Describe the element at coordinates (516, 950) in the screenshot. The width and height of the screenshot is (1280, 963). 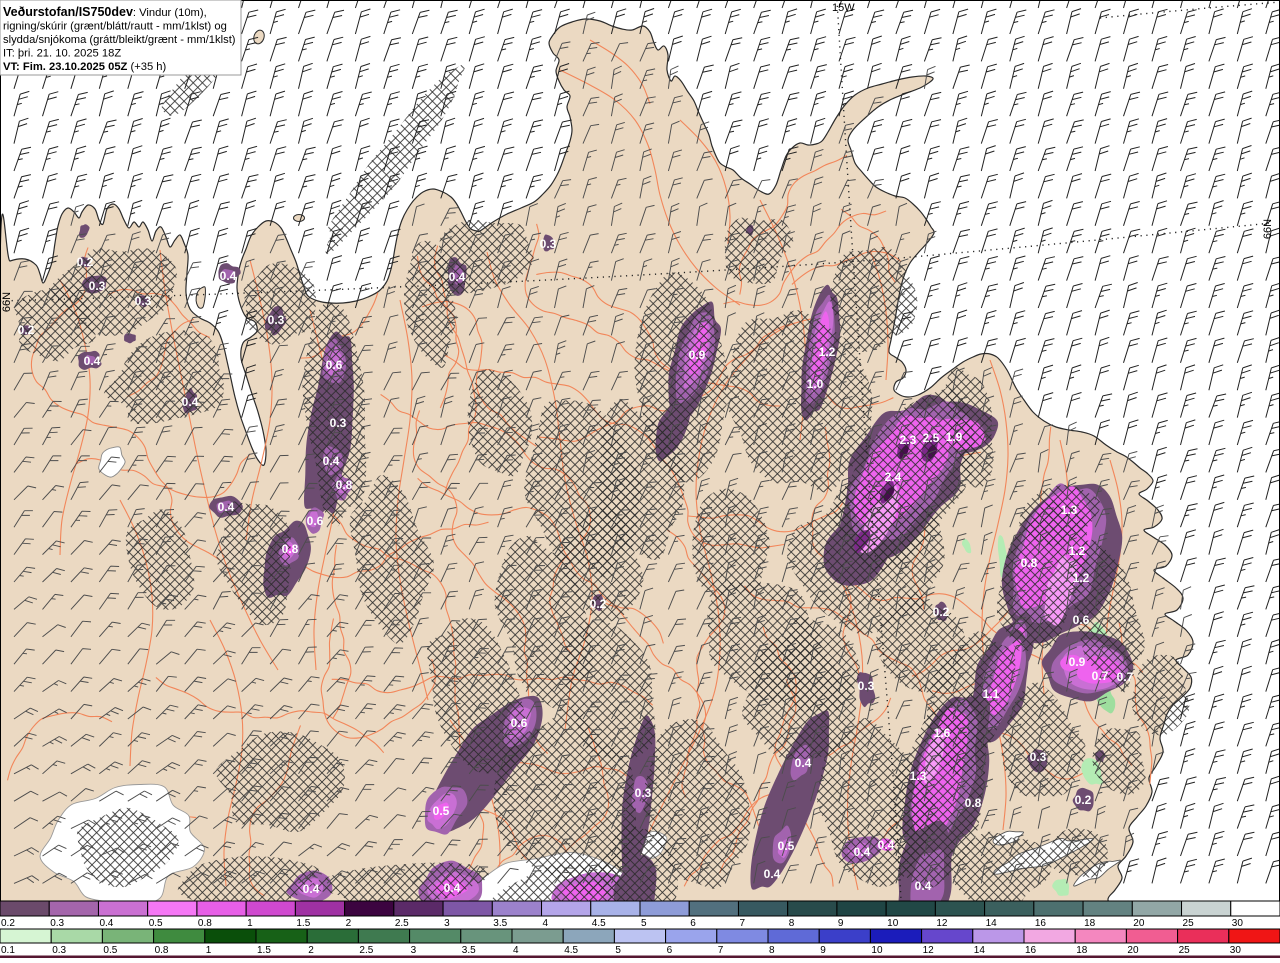
I see `svg-text: 4` at that location.